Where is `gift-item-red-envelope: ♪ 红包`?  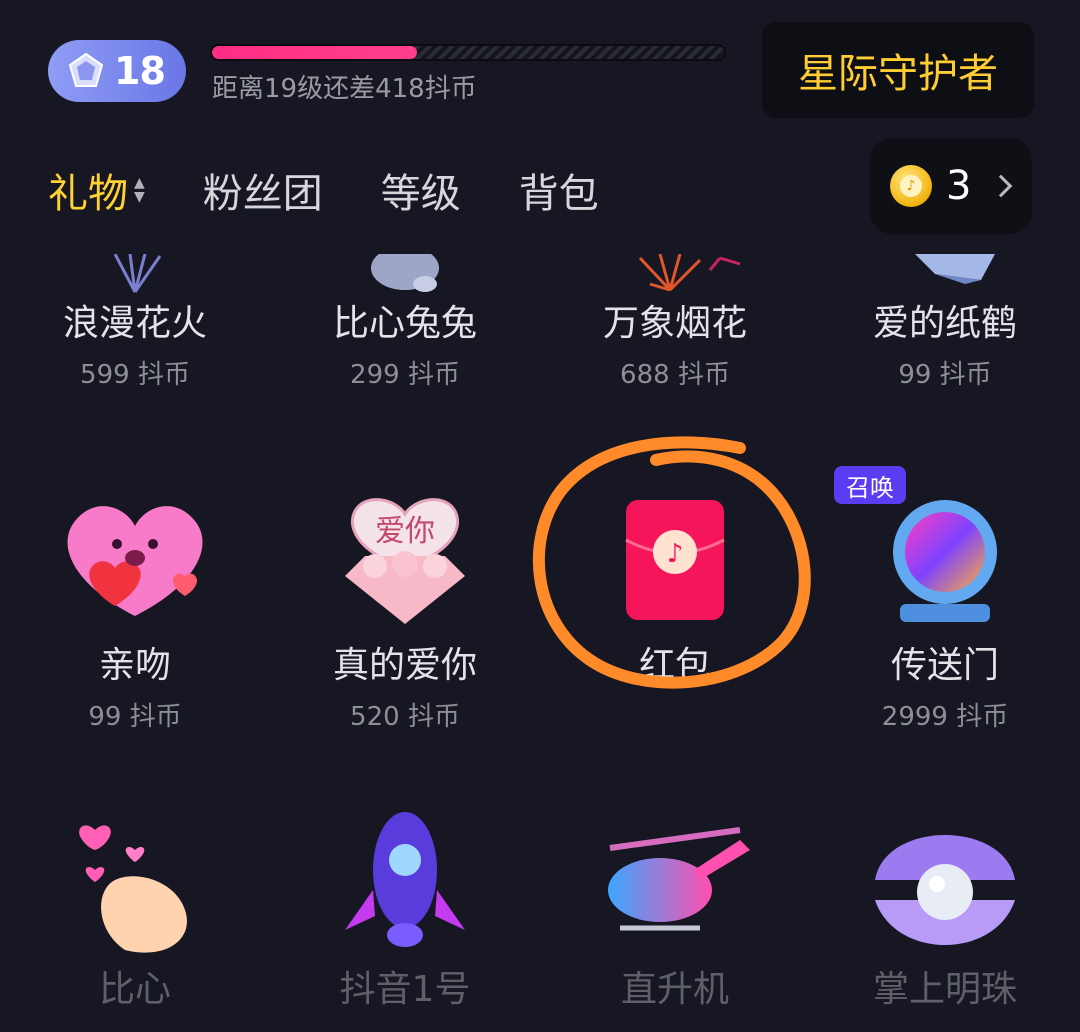 gift-item-red-envelope: ♪ 红包 is located at coordinates (675, 587).